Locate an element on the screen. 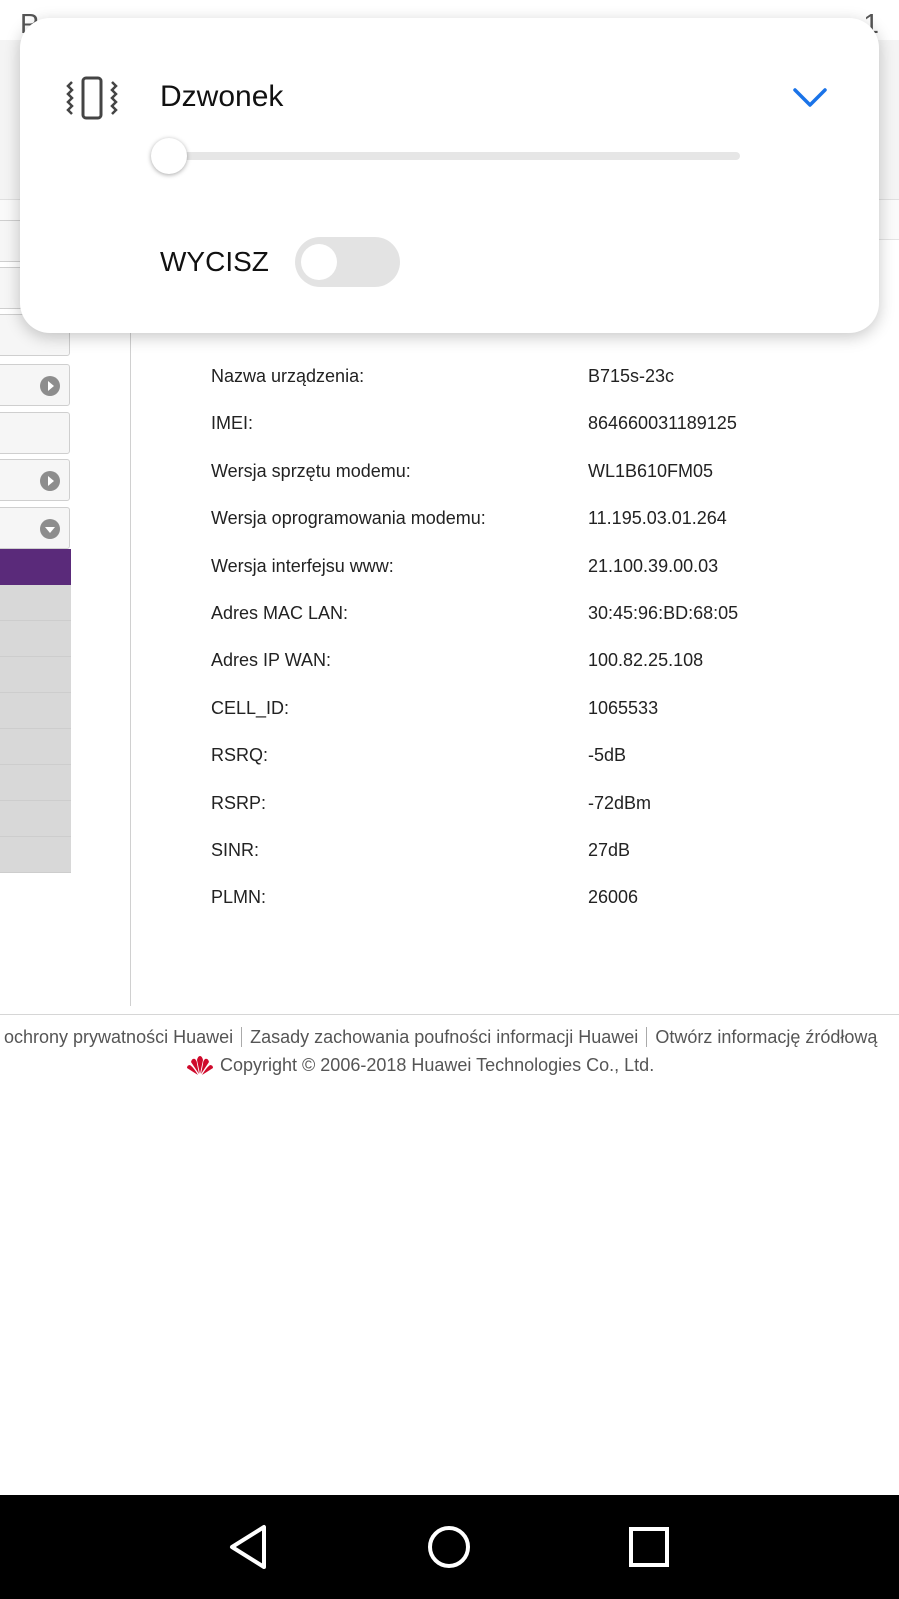  info-value: 26006 is located at coordinates (613, 897).